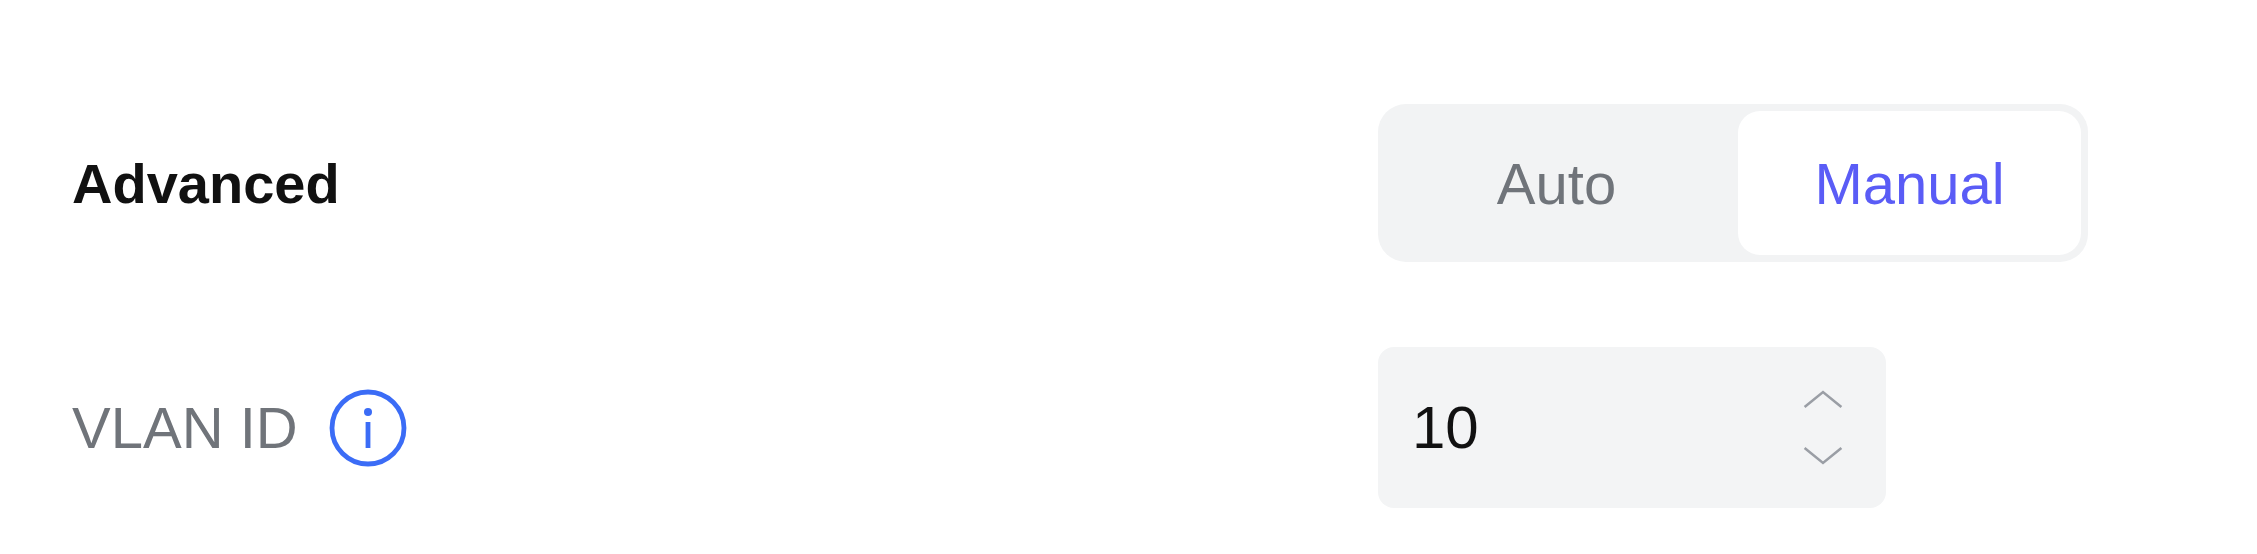  I want to click on number-field: 10, so click(1632, 427).